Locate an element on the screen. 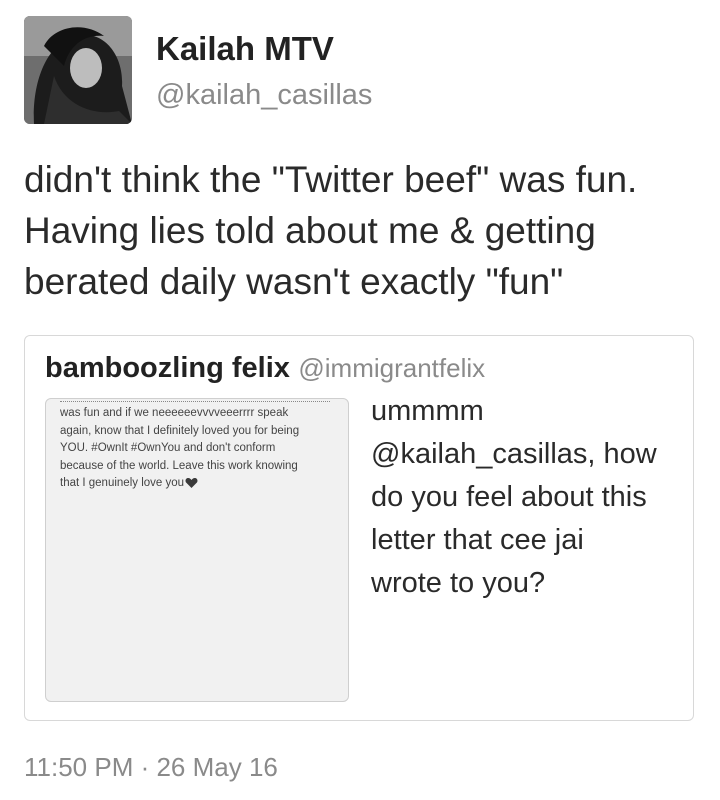 The image size is (720, 800). quoted-line: do you feel about this is located at coordinates (509, 497).